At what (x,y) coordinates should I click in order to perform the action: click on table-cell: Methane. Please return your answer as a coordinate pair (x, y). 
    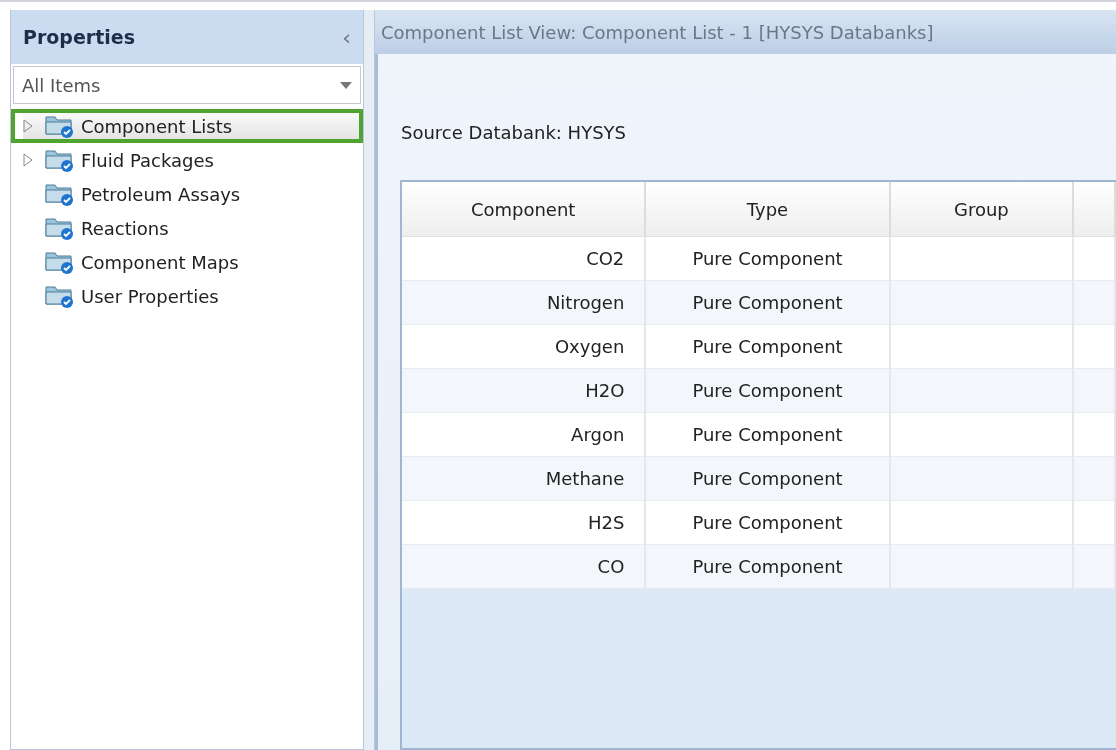
    Looking at the image, I should click on (524, 478).